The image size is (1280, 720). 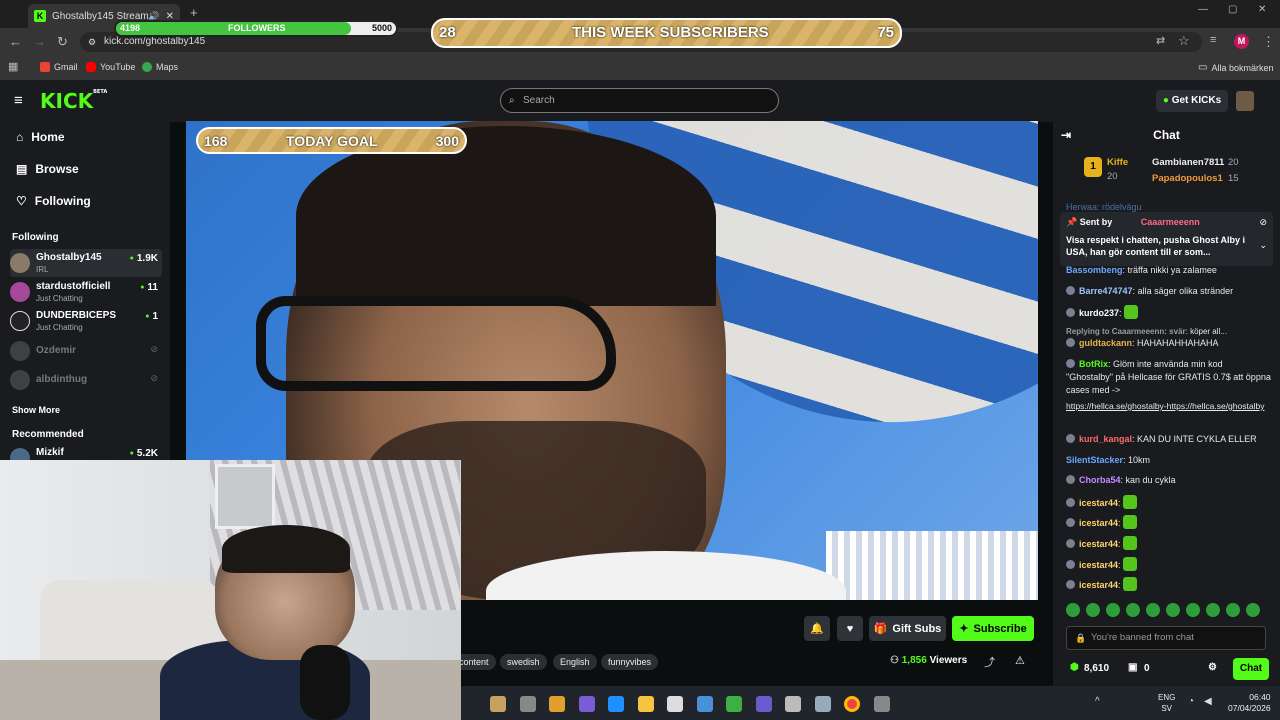 What do you see at coordinates (850, 628) in the screenshot?
I see `follow-heart-button: ♥` at bounding box center [850, 628].